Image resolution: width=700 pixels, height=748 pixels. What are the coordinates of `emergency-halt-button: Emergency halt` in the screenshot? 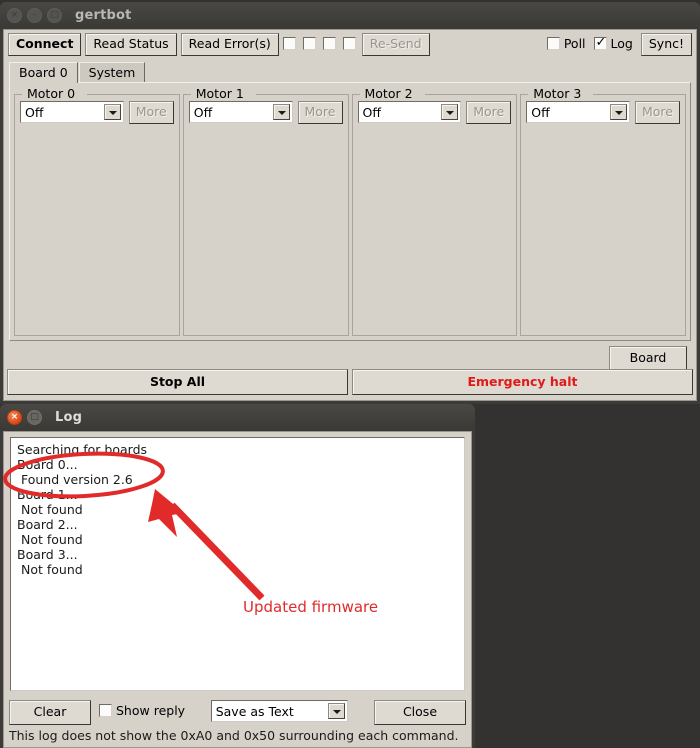 It's located at (522, 382).